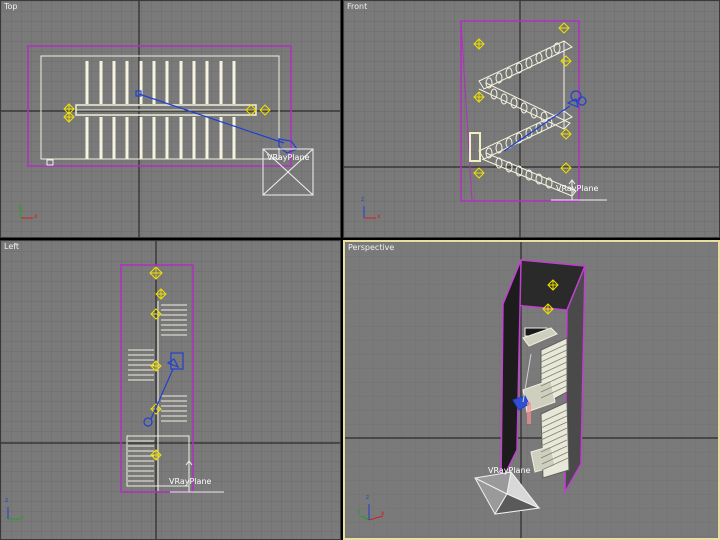 The width and height of the screenshot is (720, 540). Describe the element at coordinates (28, 213) in the screenshot. I see `axis-gizmo: x y` at that location.